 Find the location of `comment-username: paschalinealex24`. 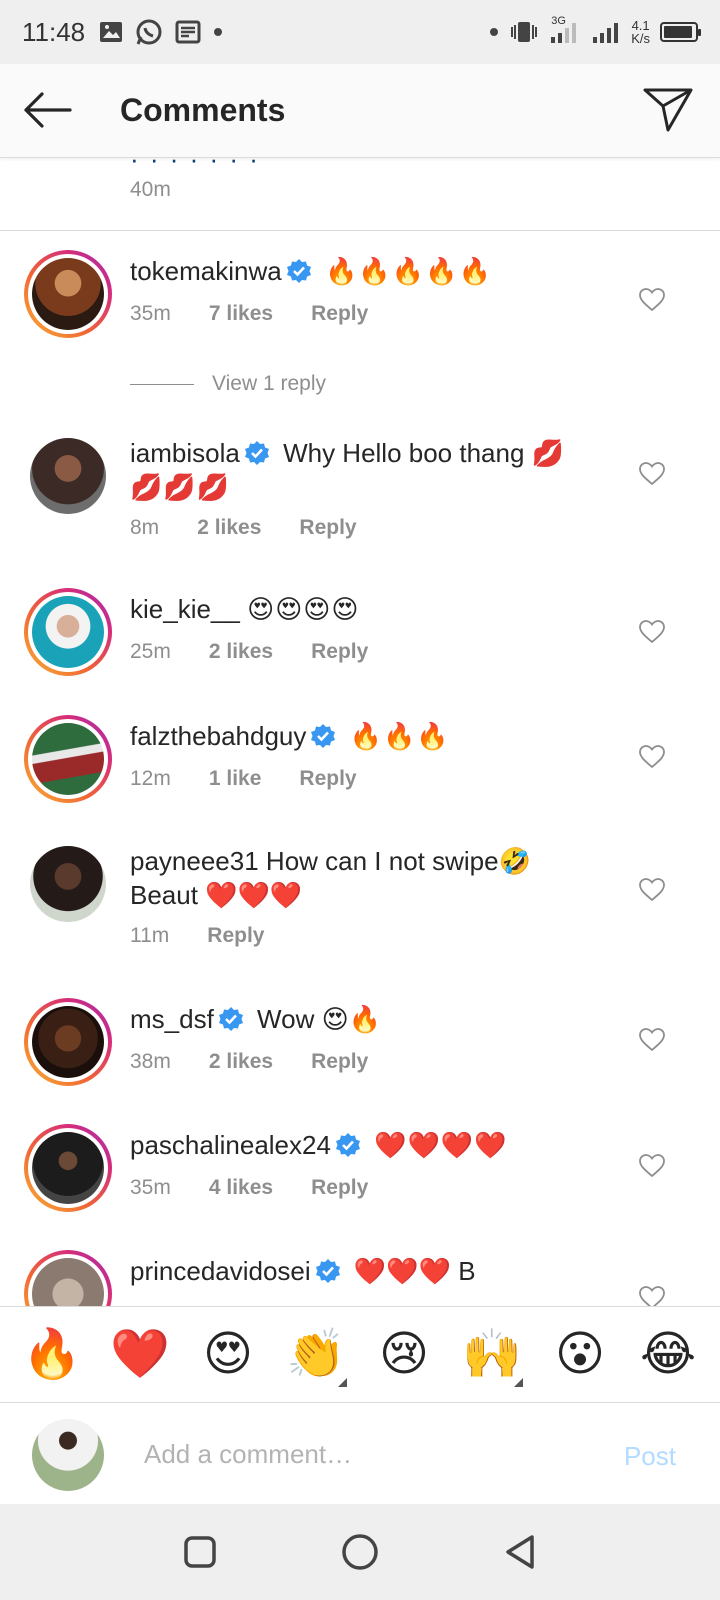

comment-username: paschalinealex24 is located at coordinates (230, 1145).